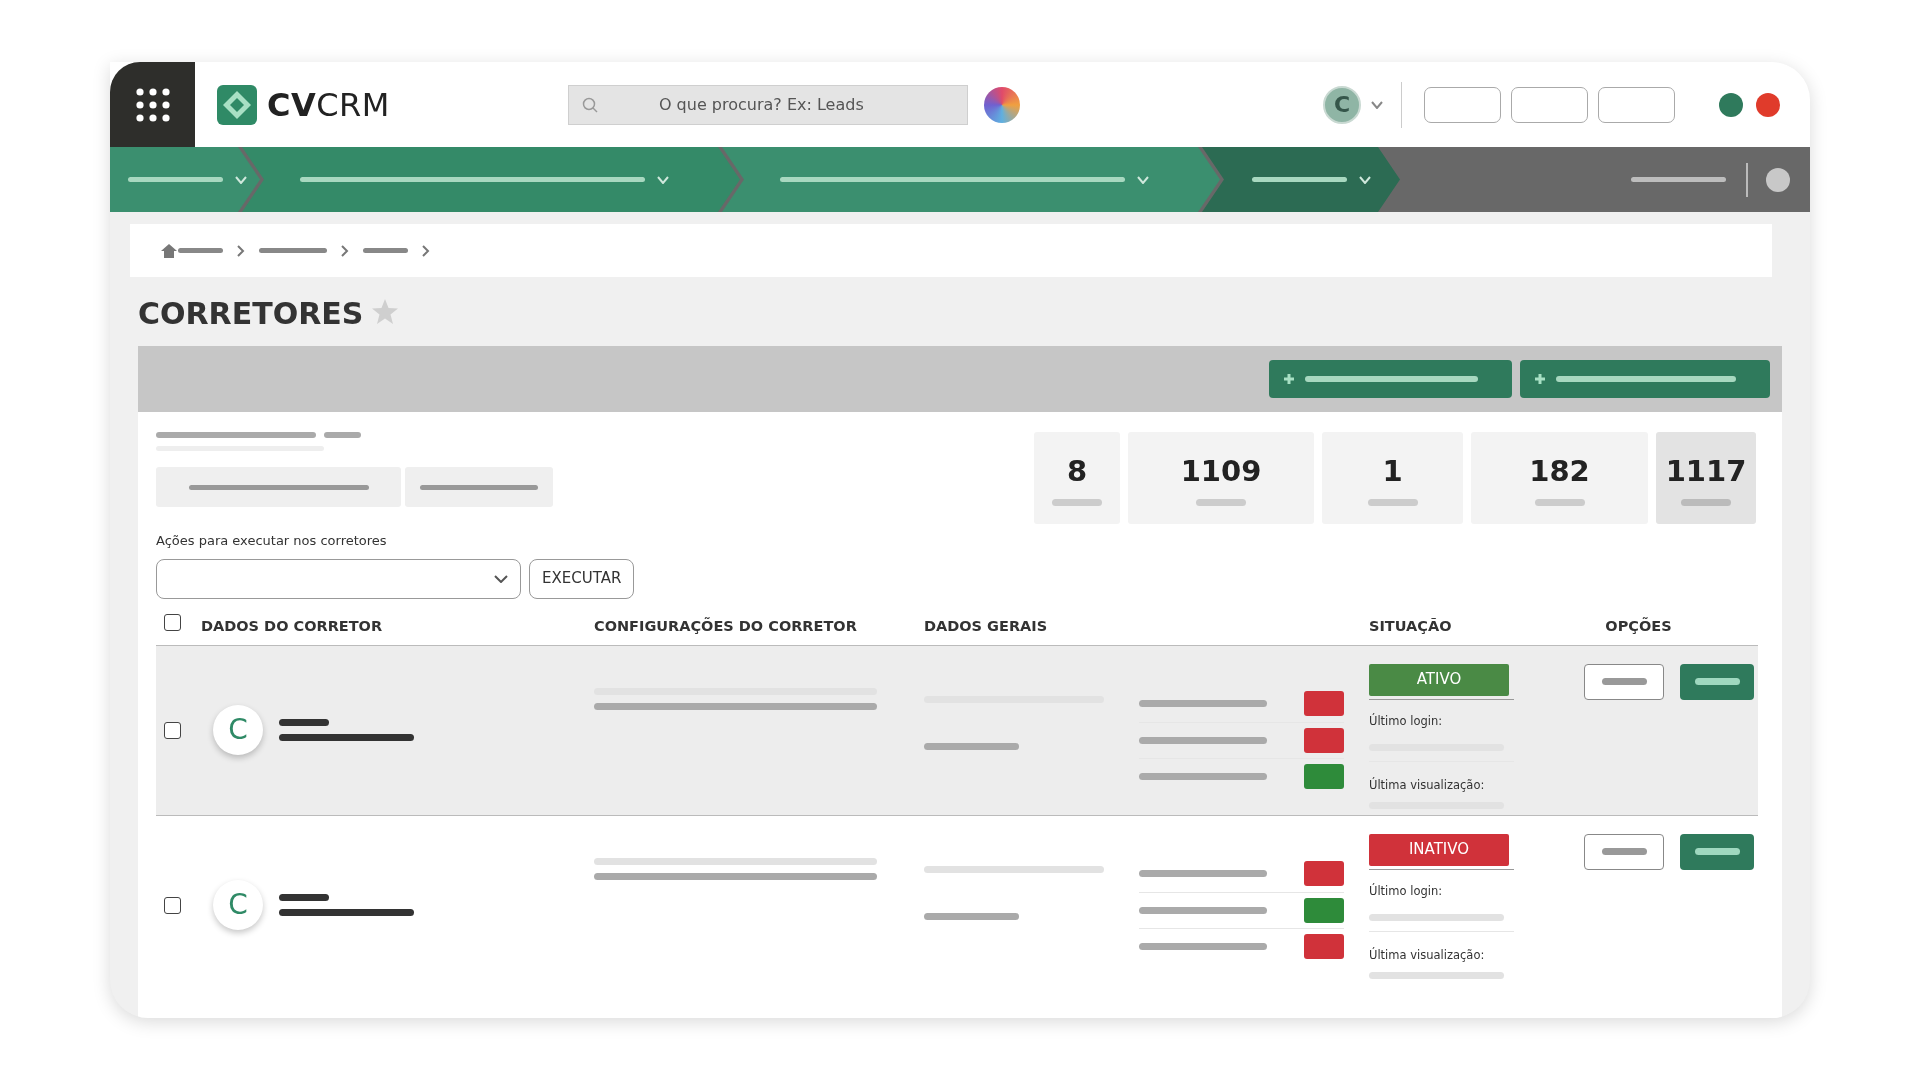 Image resolution: width=1920 pixels, height=1080 pixels. Describe the element at coordinates (328, 105) in the screenshot. I see `logo-text: CVCRM` at that location.